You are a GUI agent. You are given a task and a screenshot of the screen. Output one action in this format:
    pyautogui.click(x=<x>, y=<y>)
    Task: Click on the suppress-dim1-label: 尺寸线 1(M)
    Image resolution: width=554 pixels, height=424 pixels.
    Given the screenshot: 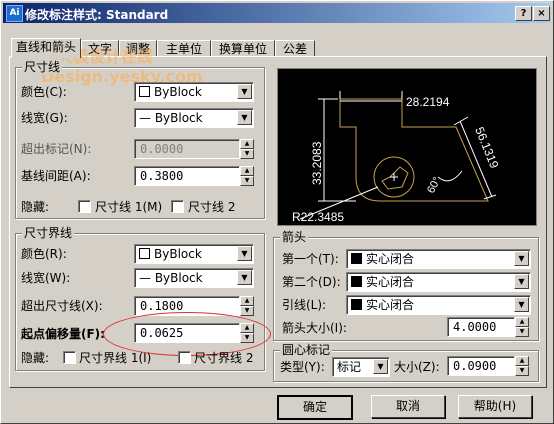 What is the action you would take?
    pyautogui.click(x=129, y=207)
    